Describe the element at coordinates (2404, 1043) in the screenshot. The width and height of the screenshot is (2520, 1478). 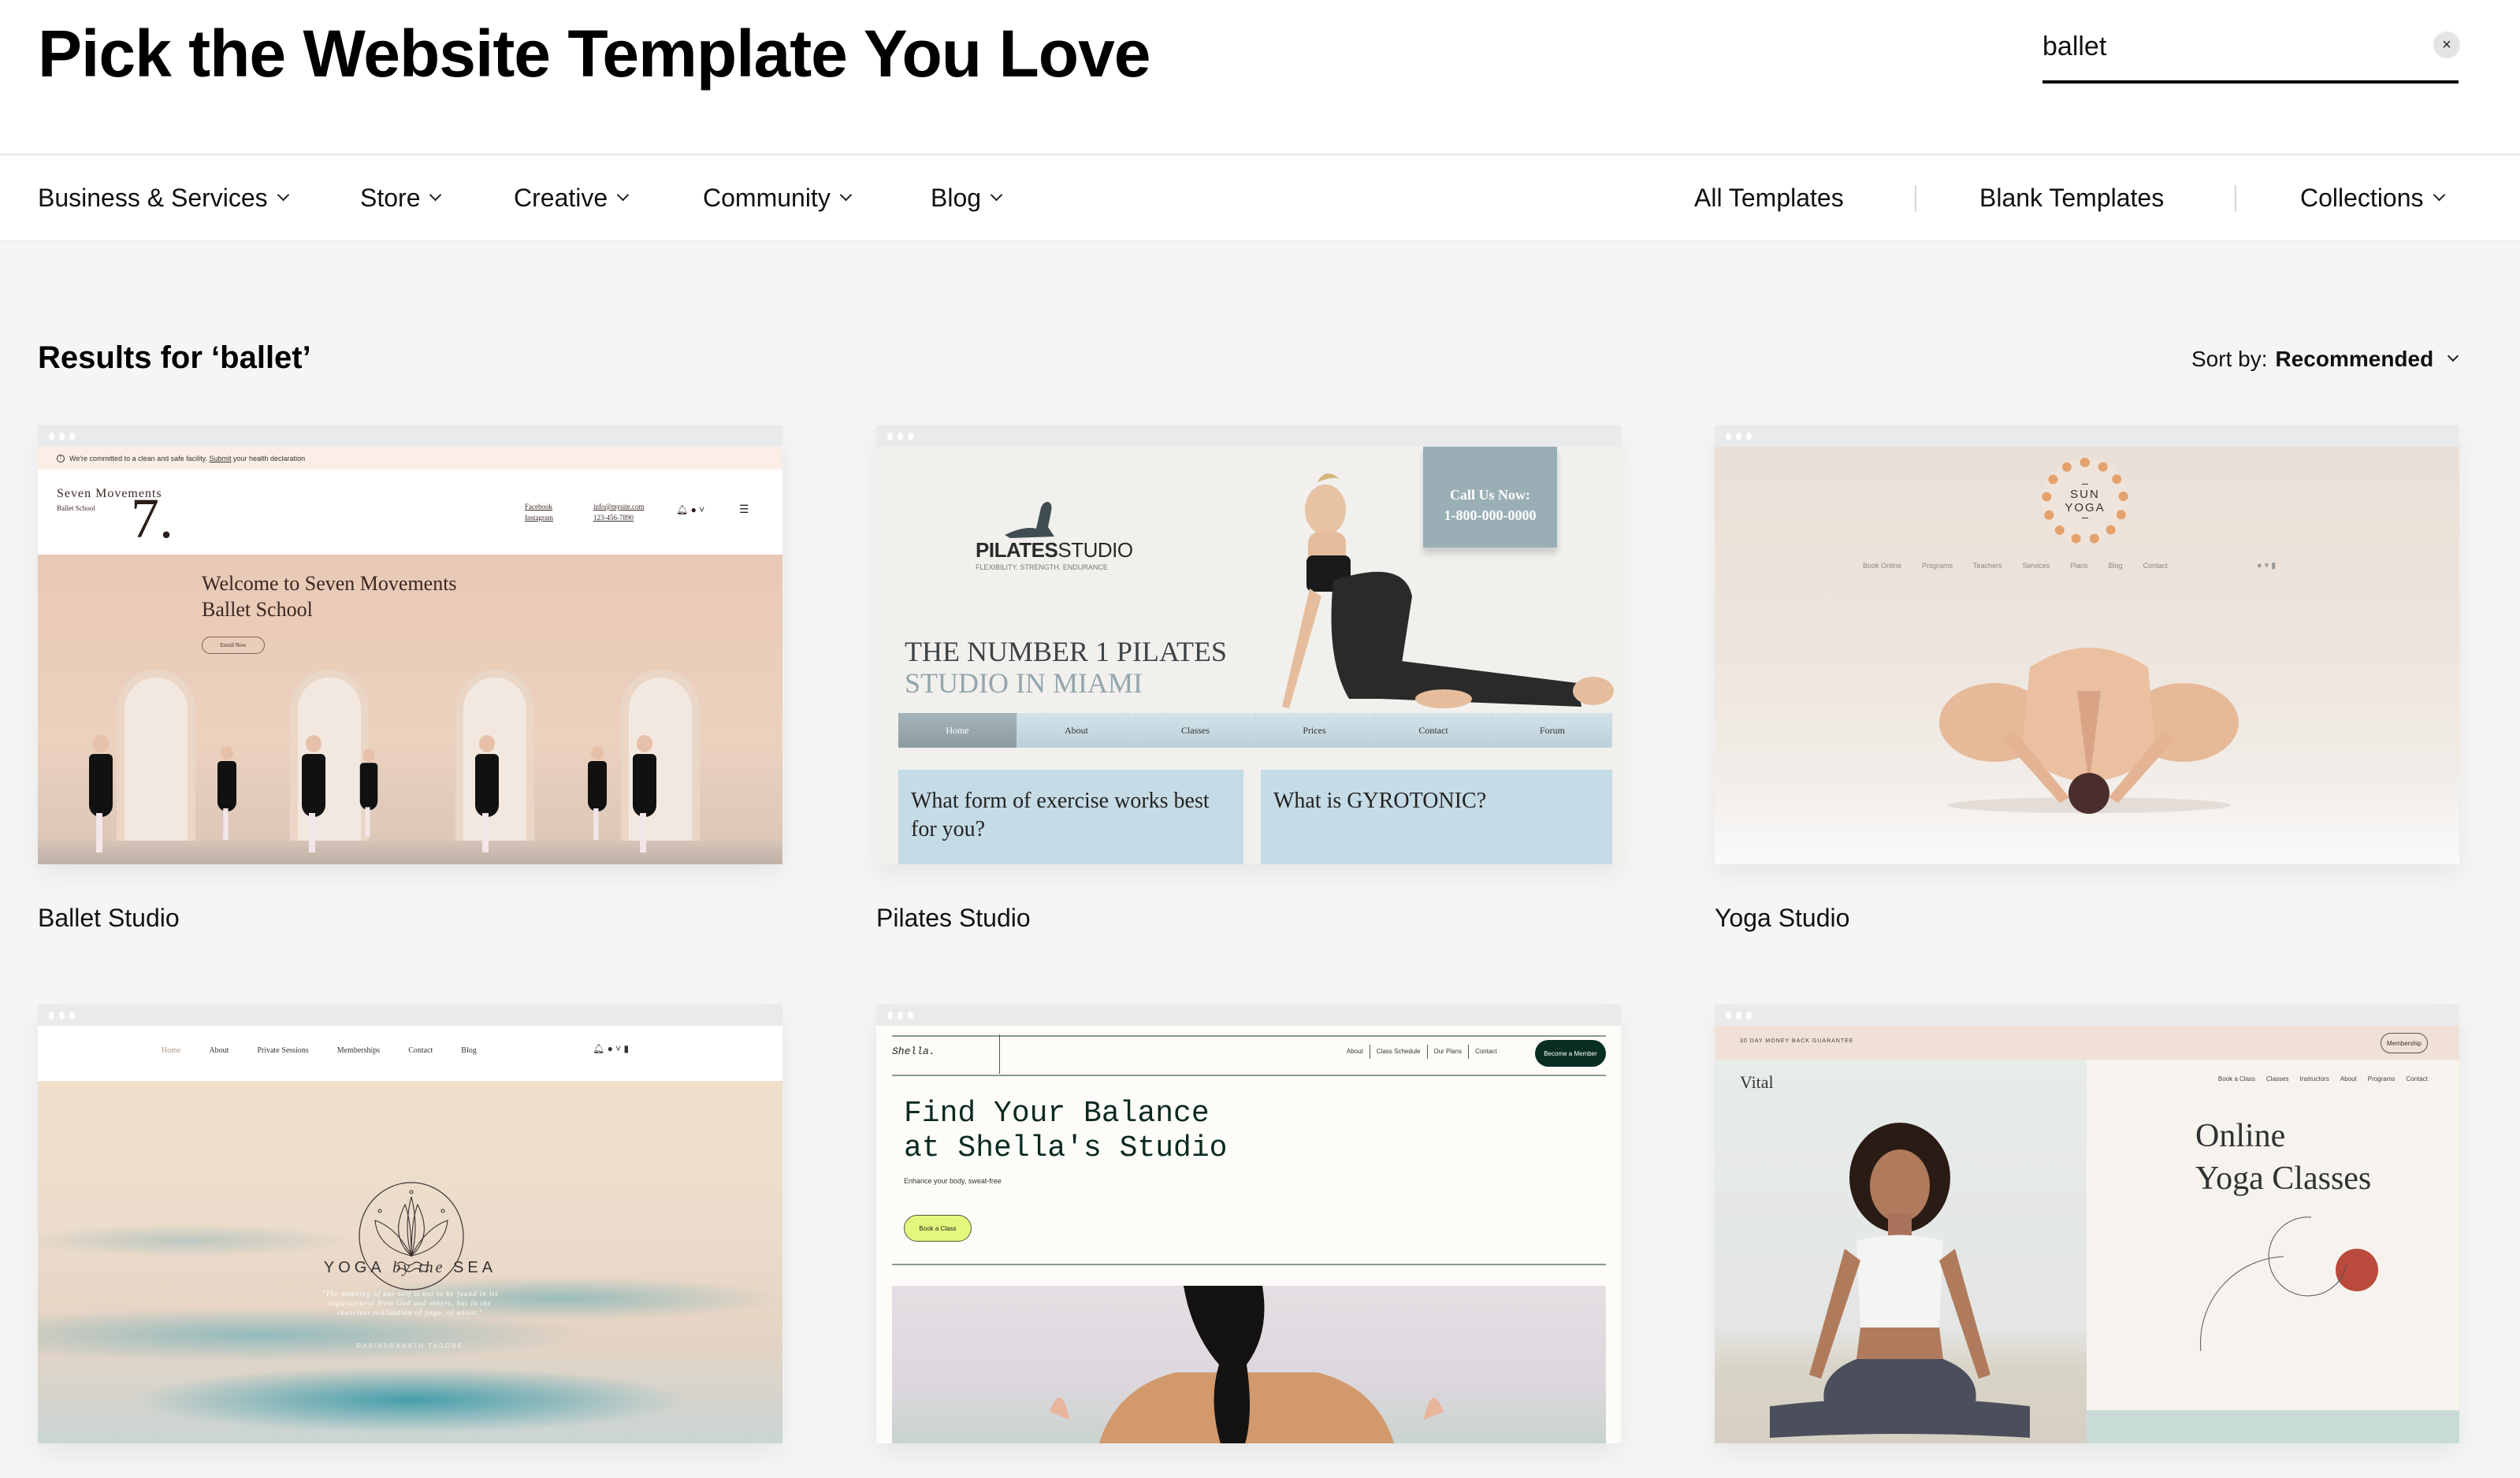
I see `preview-membership-button: Membership` at that location.